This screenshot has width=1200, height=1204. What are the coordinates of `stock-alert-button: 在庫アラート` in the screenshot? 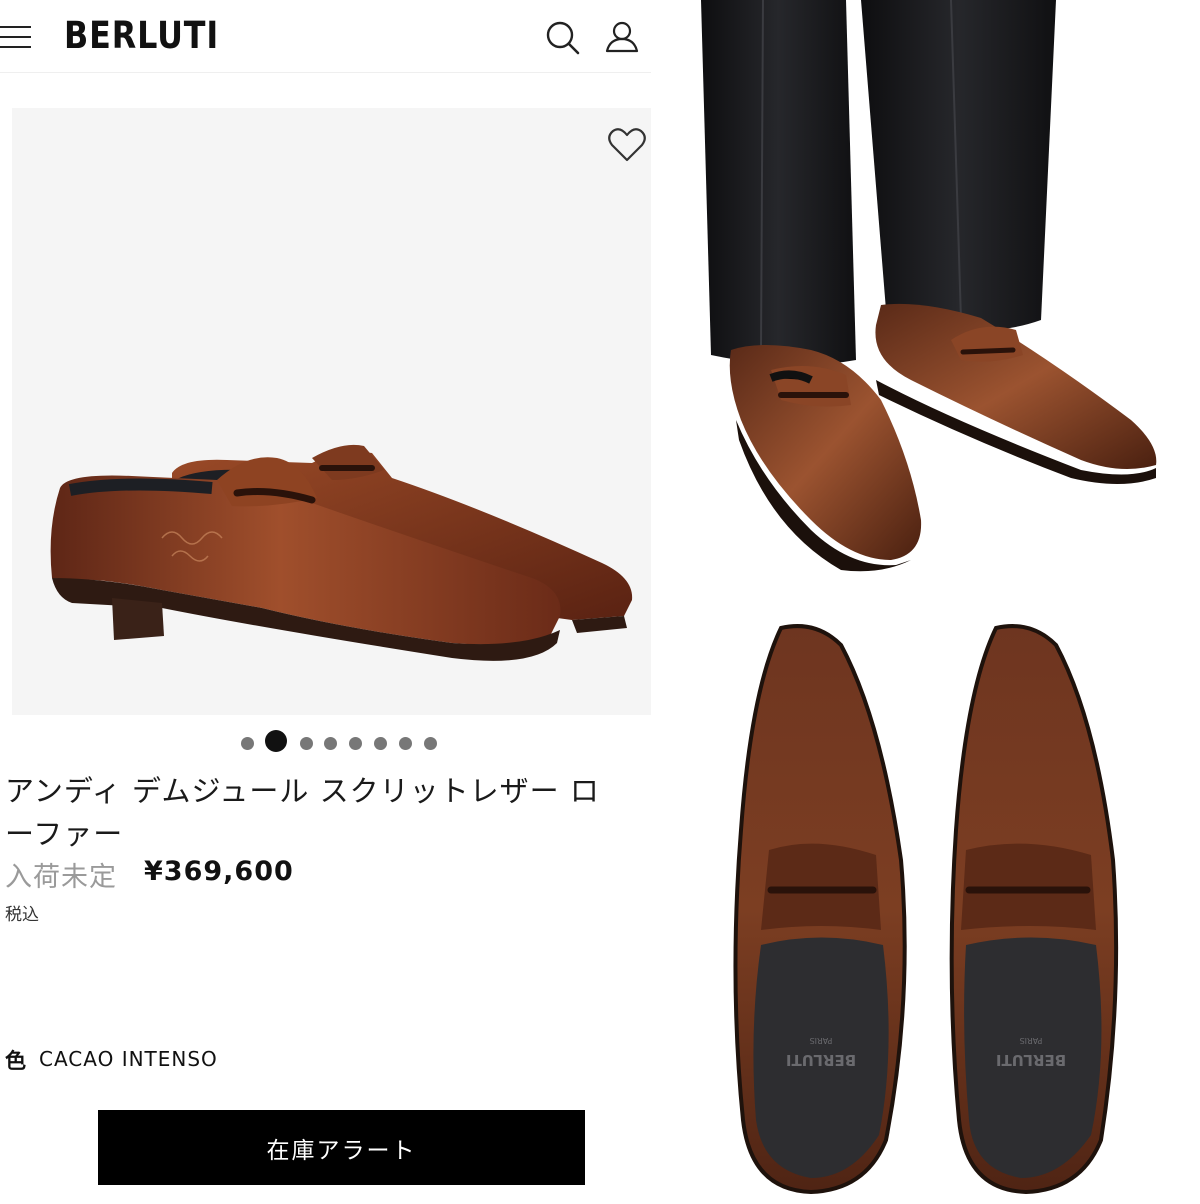 It's located at (341, 1147).